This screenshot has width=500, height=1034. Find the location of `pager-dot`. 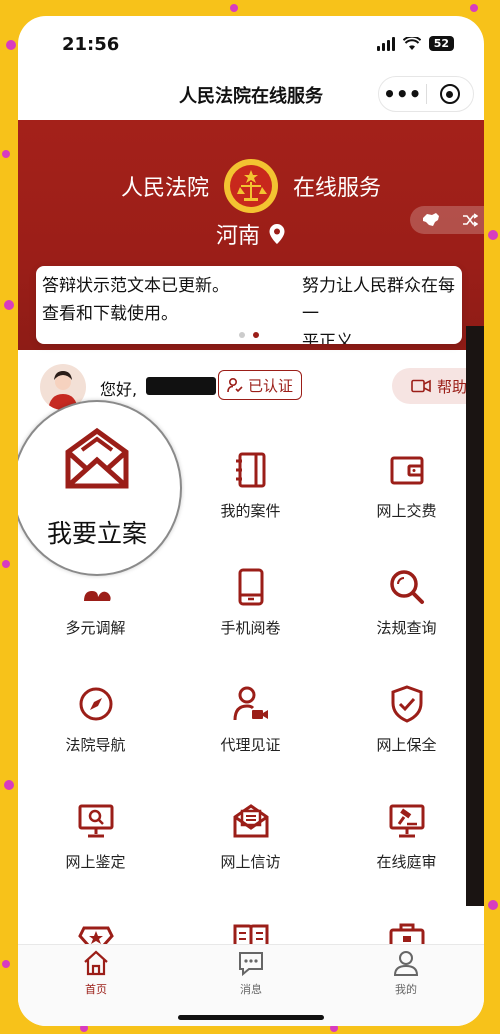

pager-dot is located at coordinates (242, 335).